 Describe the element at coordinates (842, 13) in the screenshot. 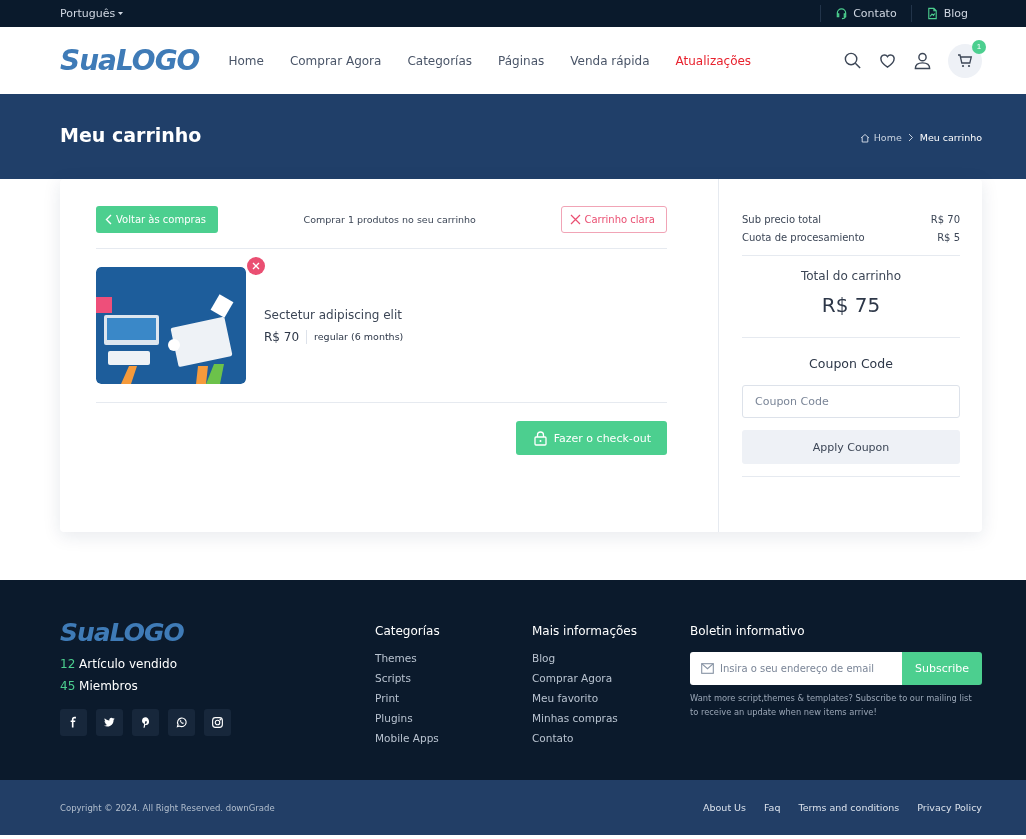

I see `headset-icon` at that location.